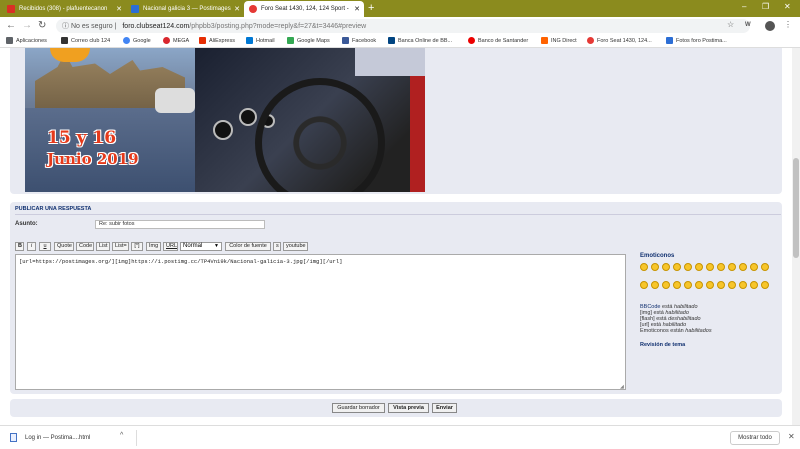  What do you see at coordinates (371, 8) in the screenshot?
I see `new-tab-button: +` at bounding box center [371, 8].